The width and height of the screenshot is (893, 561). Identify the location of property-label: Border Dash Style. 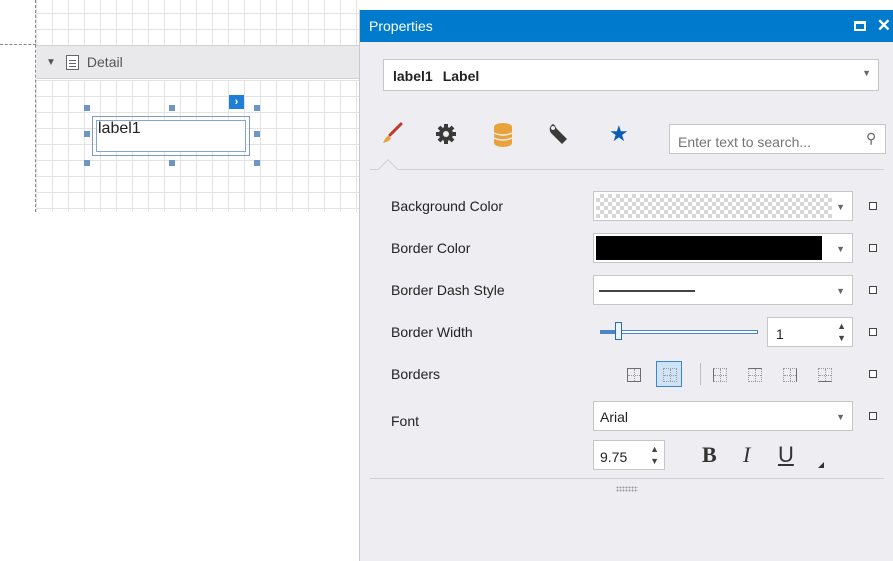
(448, 290).